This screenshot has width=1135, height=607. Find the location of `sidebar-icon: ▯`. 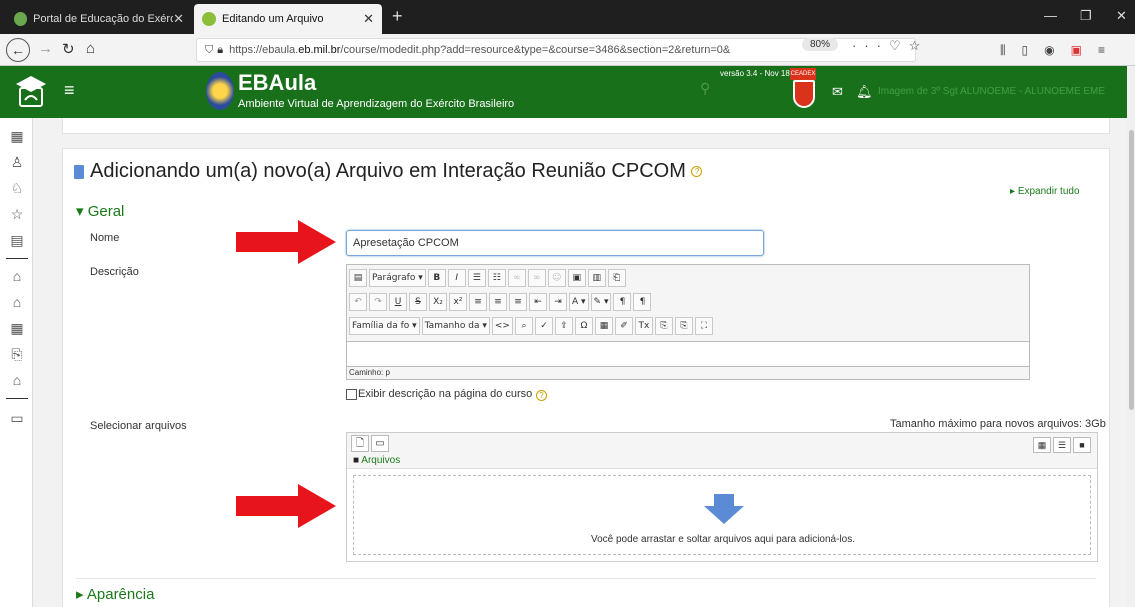

sidebar-icon: ▯ is located at coordinates (1025, 50).